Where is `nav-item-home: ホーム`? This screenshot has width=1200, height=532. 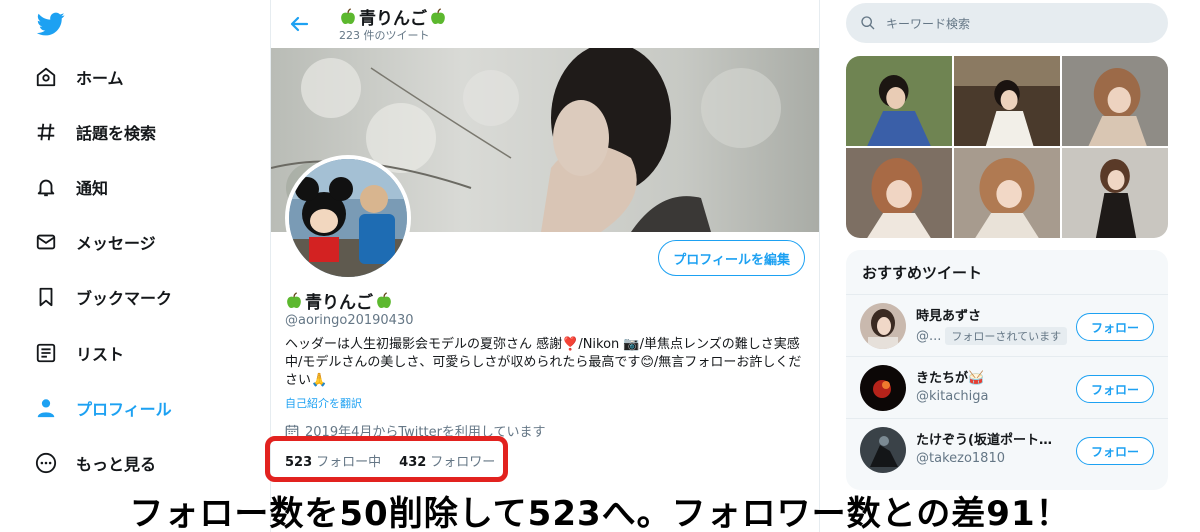
nav-item-home: ホーム is located at coordinates (77, 77).